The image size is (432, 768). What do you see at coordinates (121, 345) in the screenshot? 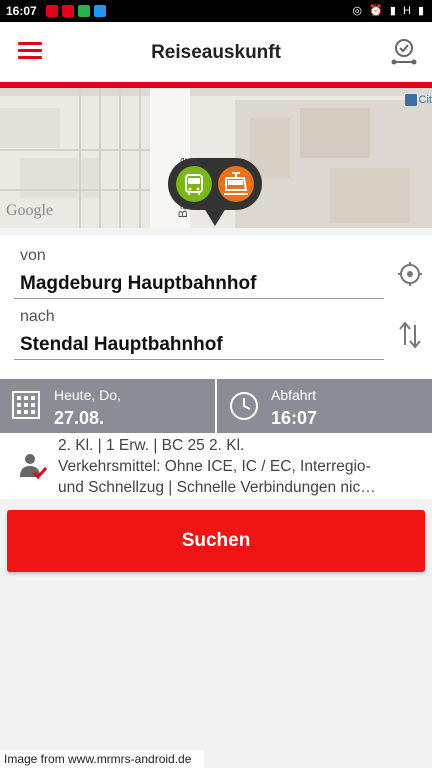
I see `to-field: Stendal Hauptbahnhof` at bounding box center [121, 345].